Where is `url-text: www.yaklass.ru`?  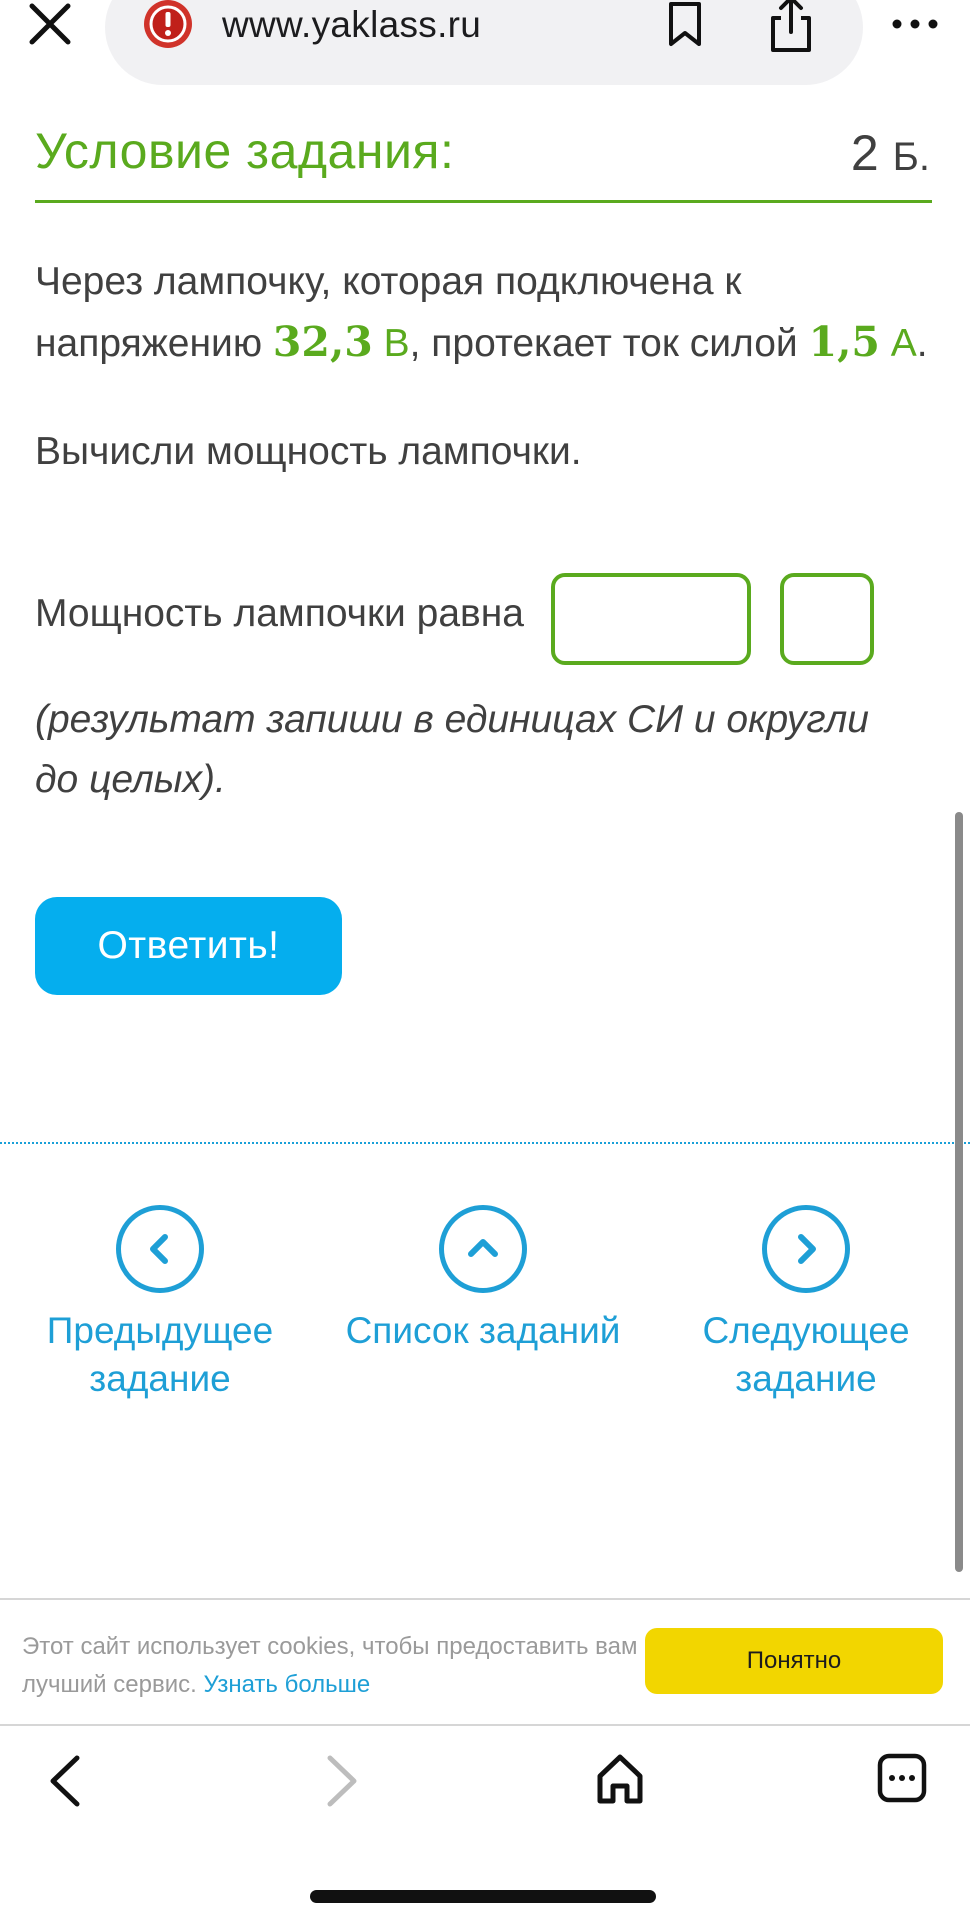 url-text: www.yaklass.ru is located at coordinates (351, 25).